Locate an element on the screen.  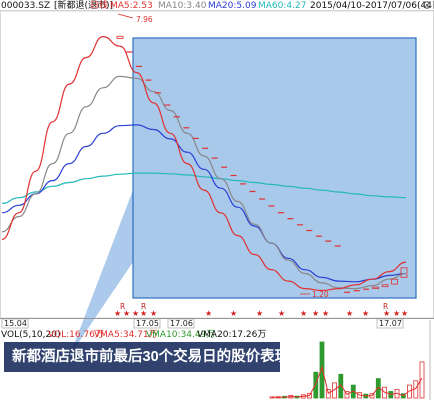
x-tick-15-04: 15.04 is located at coordinates (15, 323).